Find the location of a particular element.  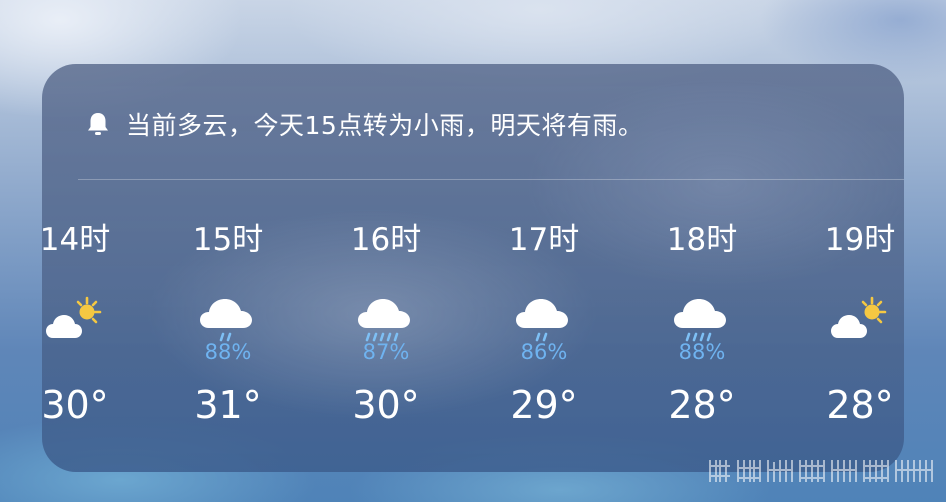

hour-item: 14时 30° is located at coordinates (93, 334).